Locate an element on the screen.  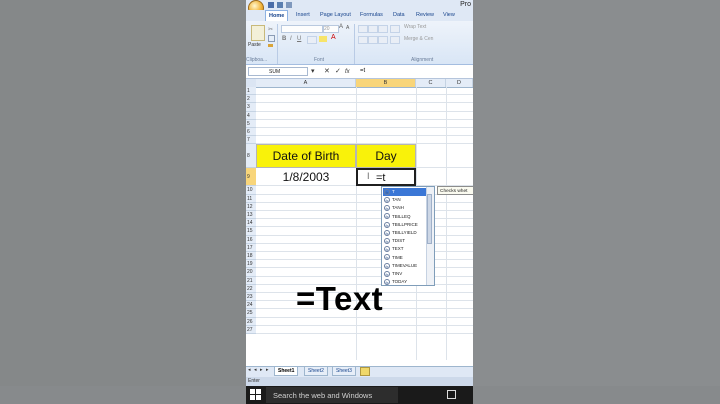
autocomplete-item-label: TAN is located at coordinates (396, 200).